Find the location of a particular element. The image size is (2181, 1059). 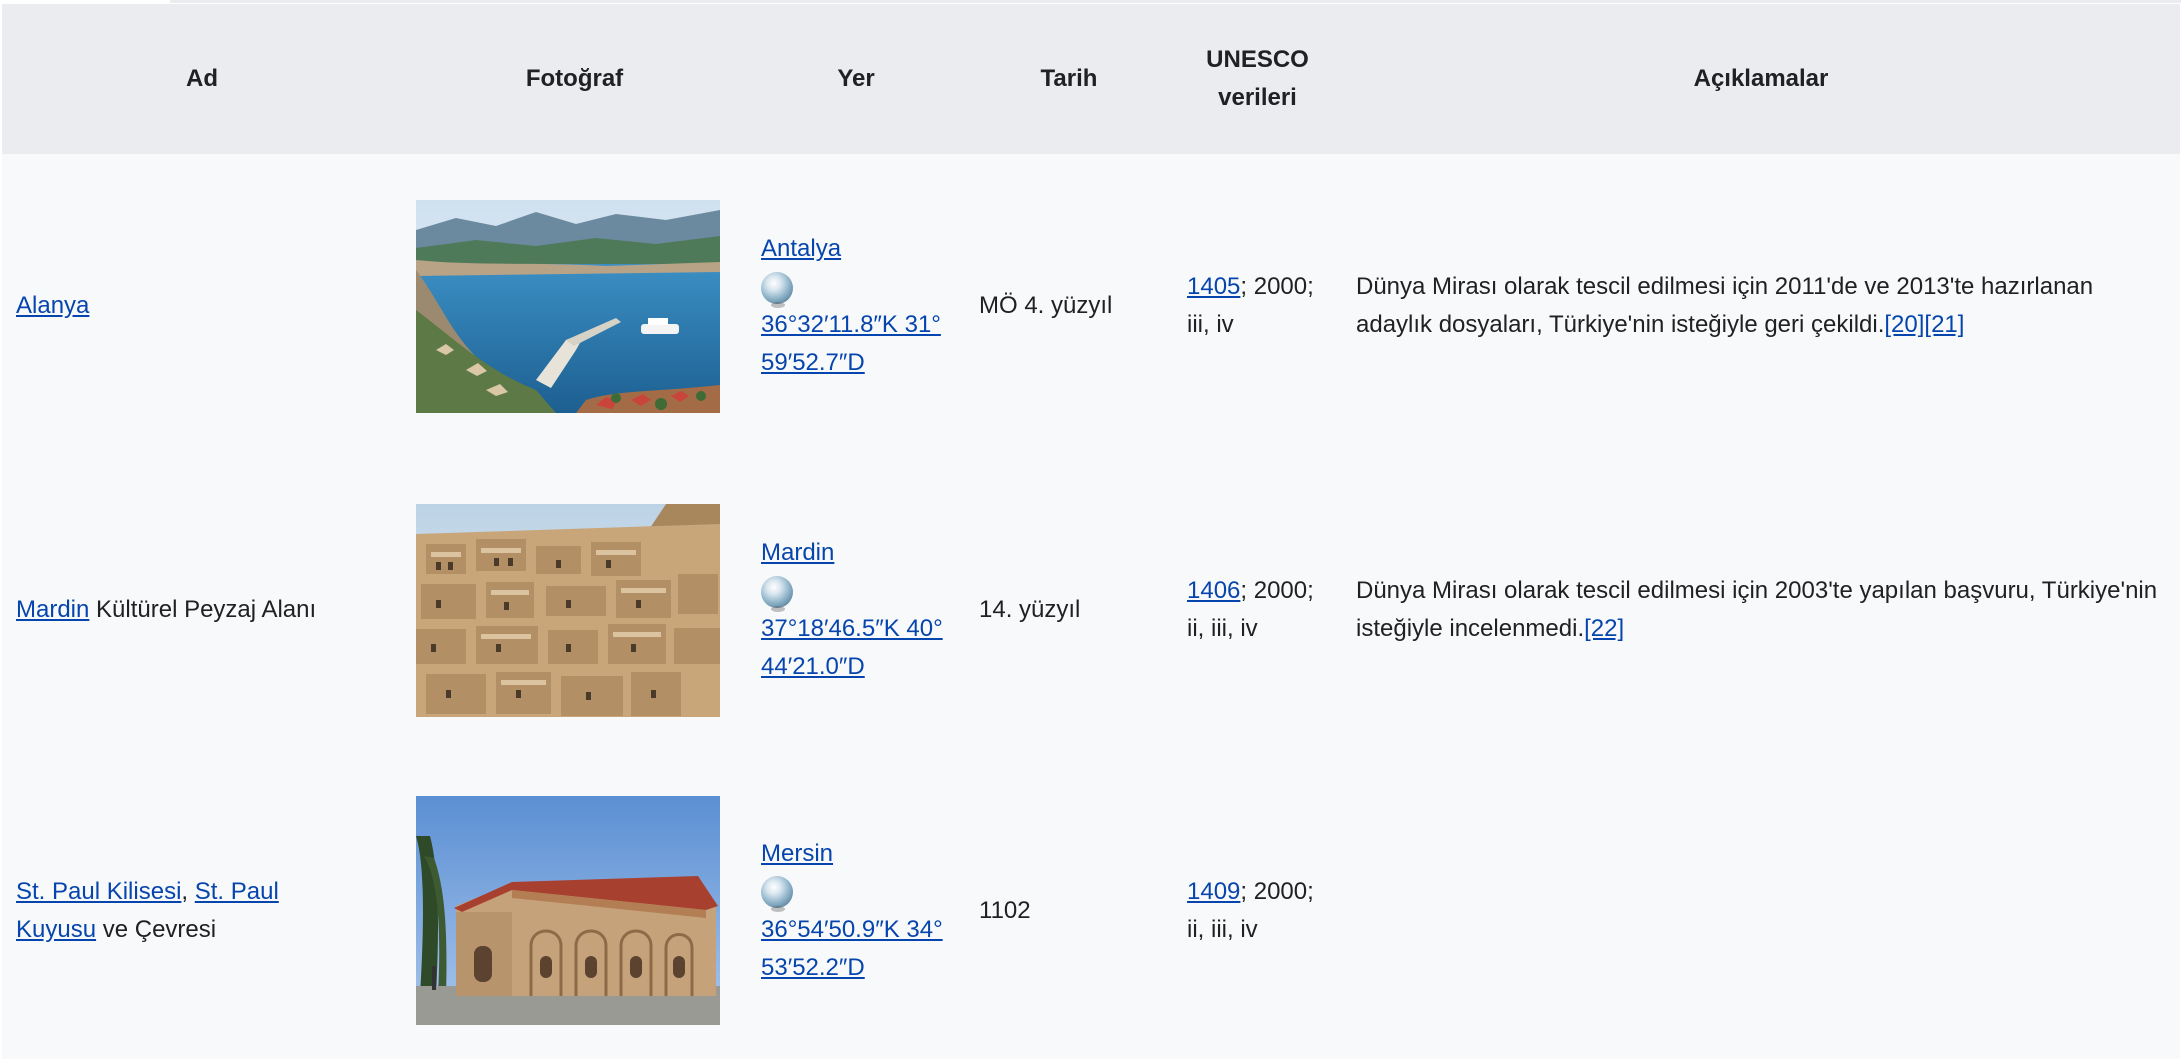

header-fotograf: Fotoğraf is located at coordinates (574, 79).